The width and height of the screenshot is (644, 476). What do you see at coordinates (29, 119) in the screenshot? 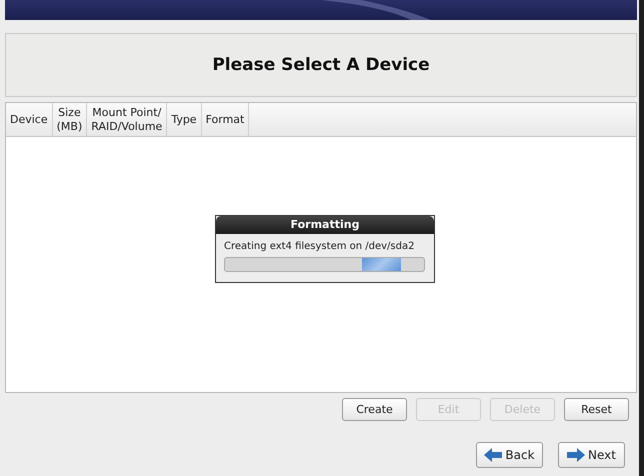
I see `column-header: Device` at bounding box center [29, 119].